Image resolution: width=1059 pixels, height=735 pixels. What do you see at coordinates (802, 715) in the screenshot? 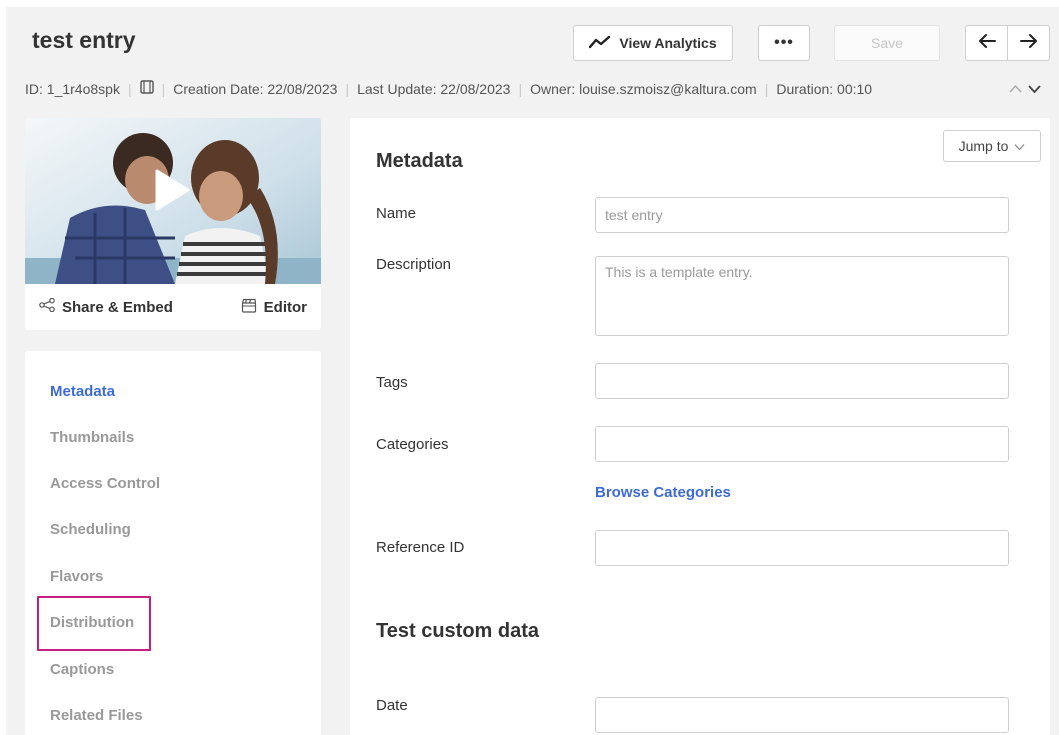
I see `date-field` at bounding box center [802, 715].